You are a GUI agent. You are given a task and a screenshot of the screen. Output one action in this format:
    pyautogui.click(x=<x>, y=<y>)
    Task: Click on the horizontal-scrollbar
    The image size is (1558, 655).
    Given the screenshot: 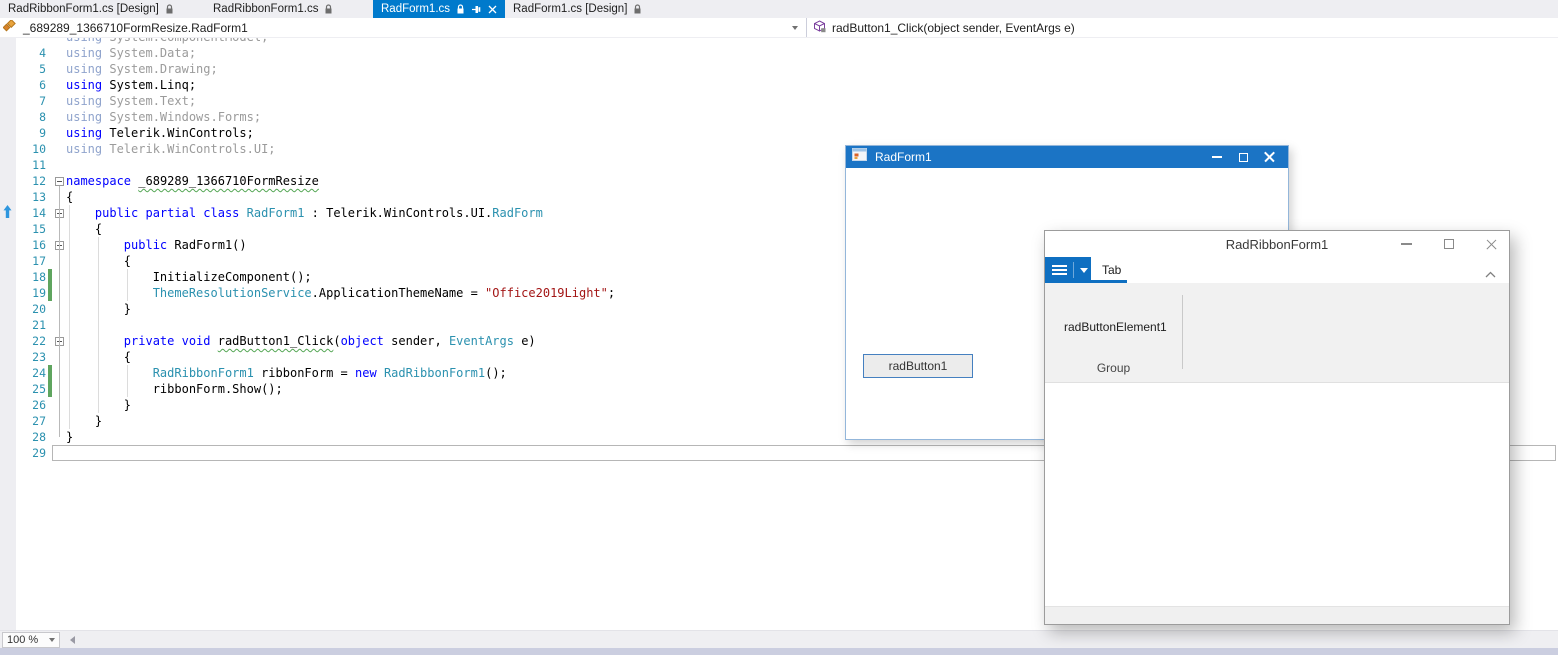 What is the action you would take?
    pyautogui.click(x=816, y=639)
    